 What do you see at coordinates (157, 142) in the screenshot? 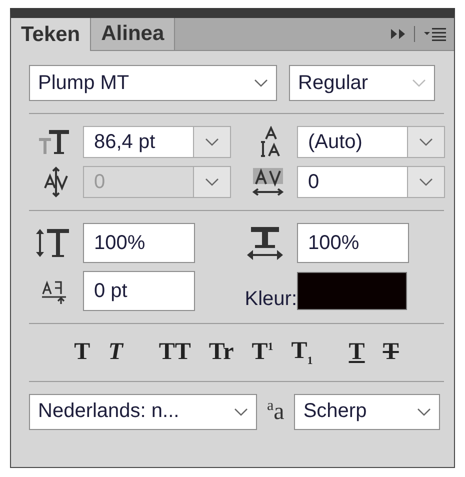
I see `combo-field: 86,4 pt` at bounding box center [157, 142].